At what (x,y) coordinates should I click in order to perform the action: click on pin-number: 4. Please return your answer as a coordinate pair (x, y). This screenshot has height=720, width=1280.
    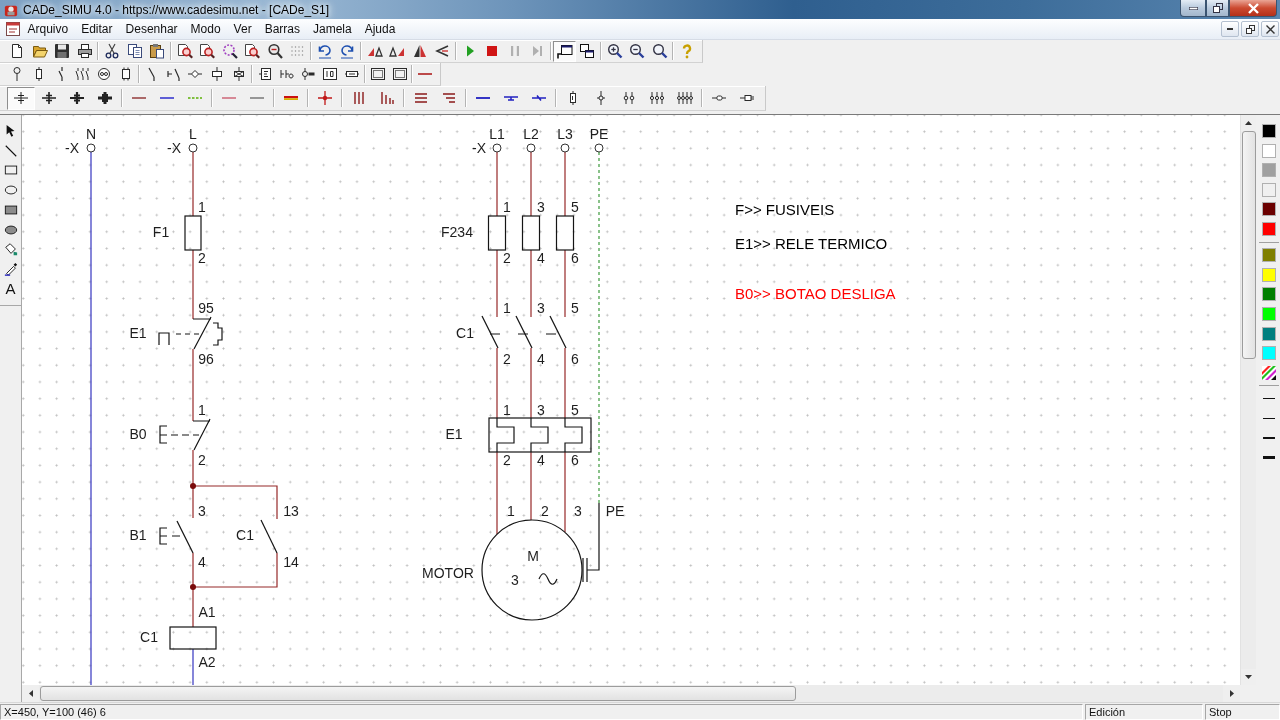
    Looking at the image, I should click on (541, 359).